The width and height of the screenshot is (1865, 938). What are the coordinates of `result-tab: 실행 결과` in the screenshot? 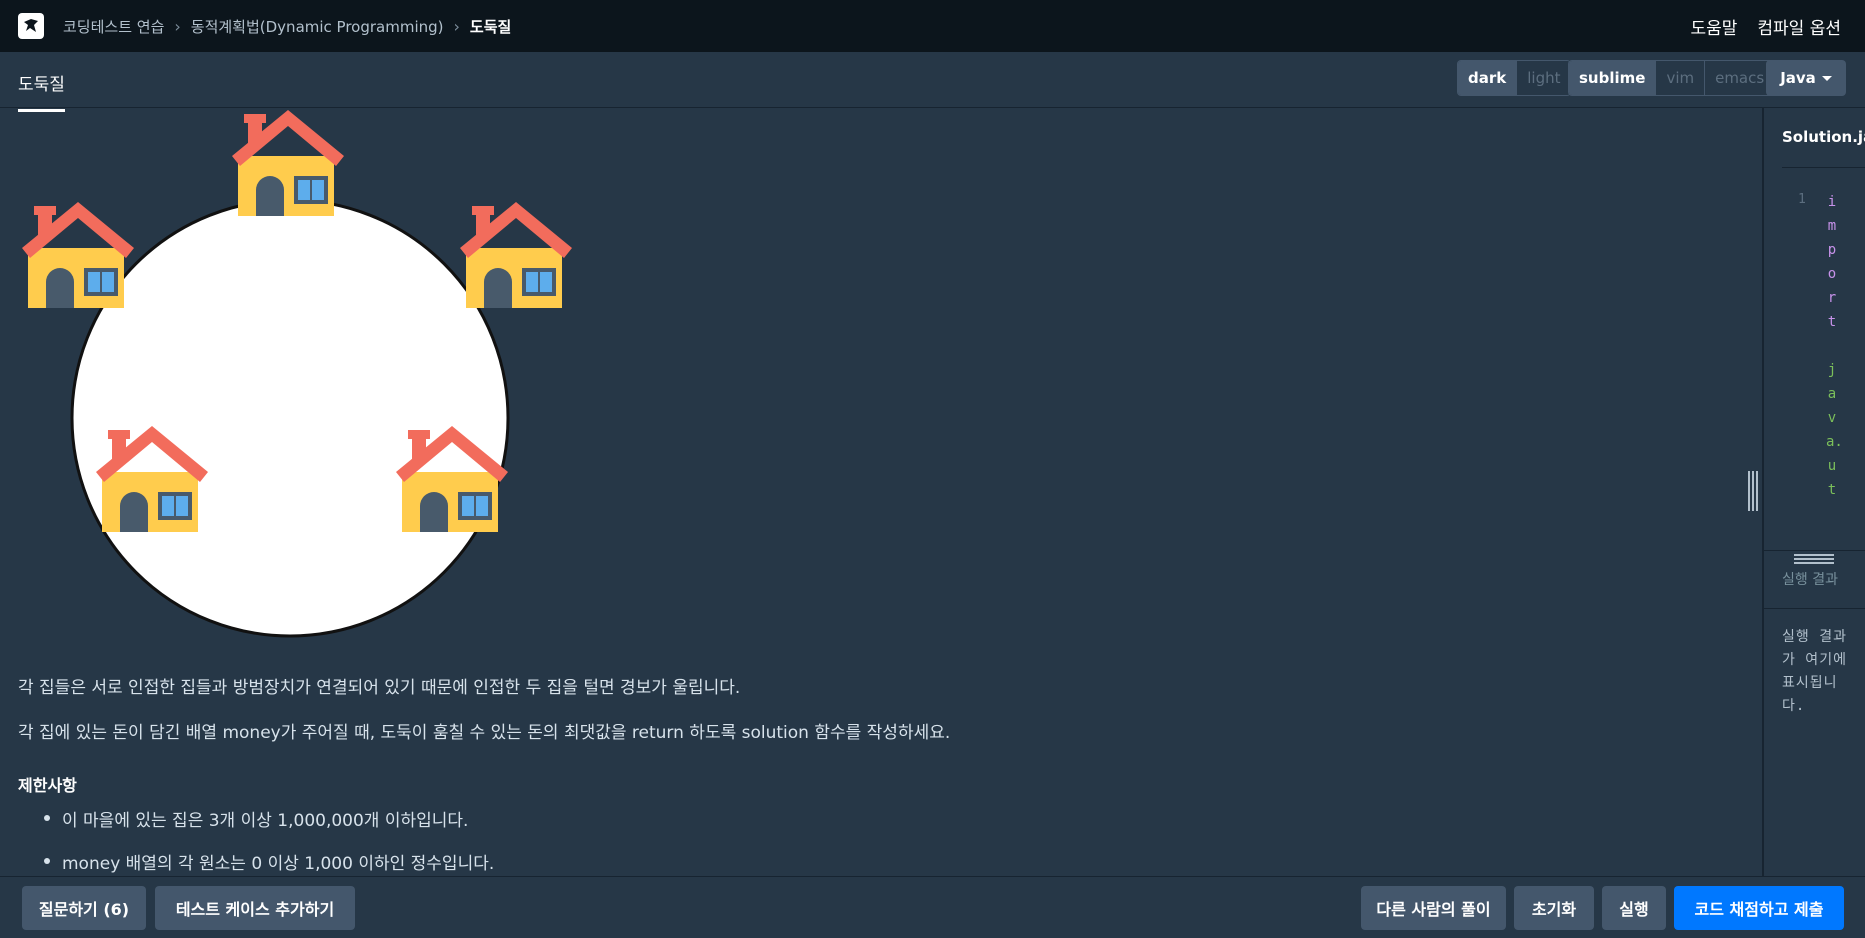 It's located at (1810, 579).